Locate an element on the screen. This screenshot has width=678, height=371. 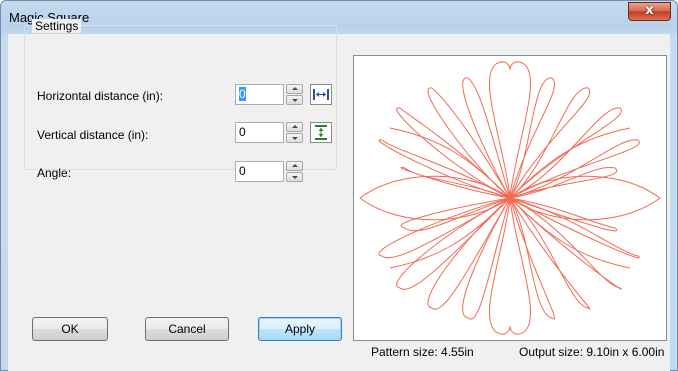
vertical-distance-label: Vertical distance (in): is located at coordinates (93, 135).